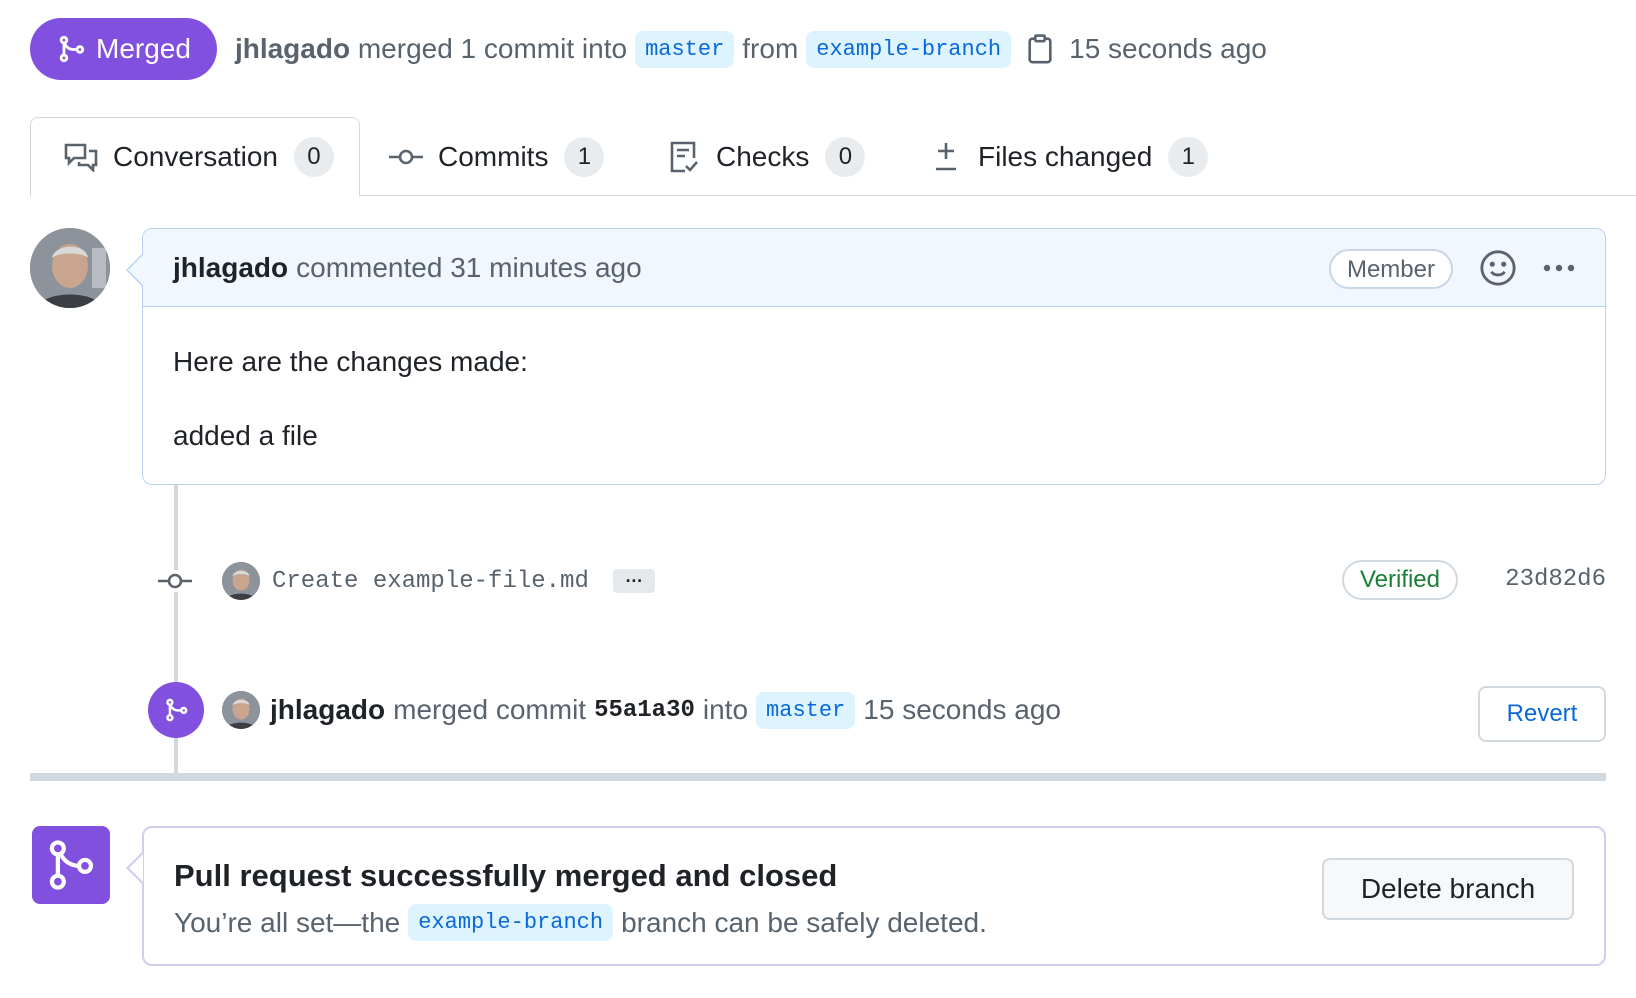 The height and width of the screenshot is (998, 1636). Describe the element at coordinates (313, 157) in the screenshot. I see `tab-conversation-count: 0` at that location.